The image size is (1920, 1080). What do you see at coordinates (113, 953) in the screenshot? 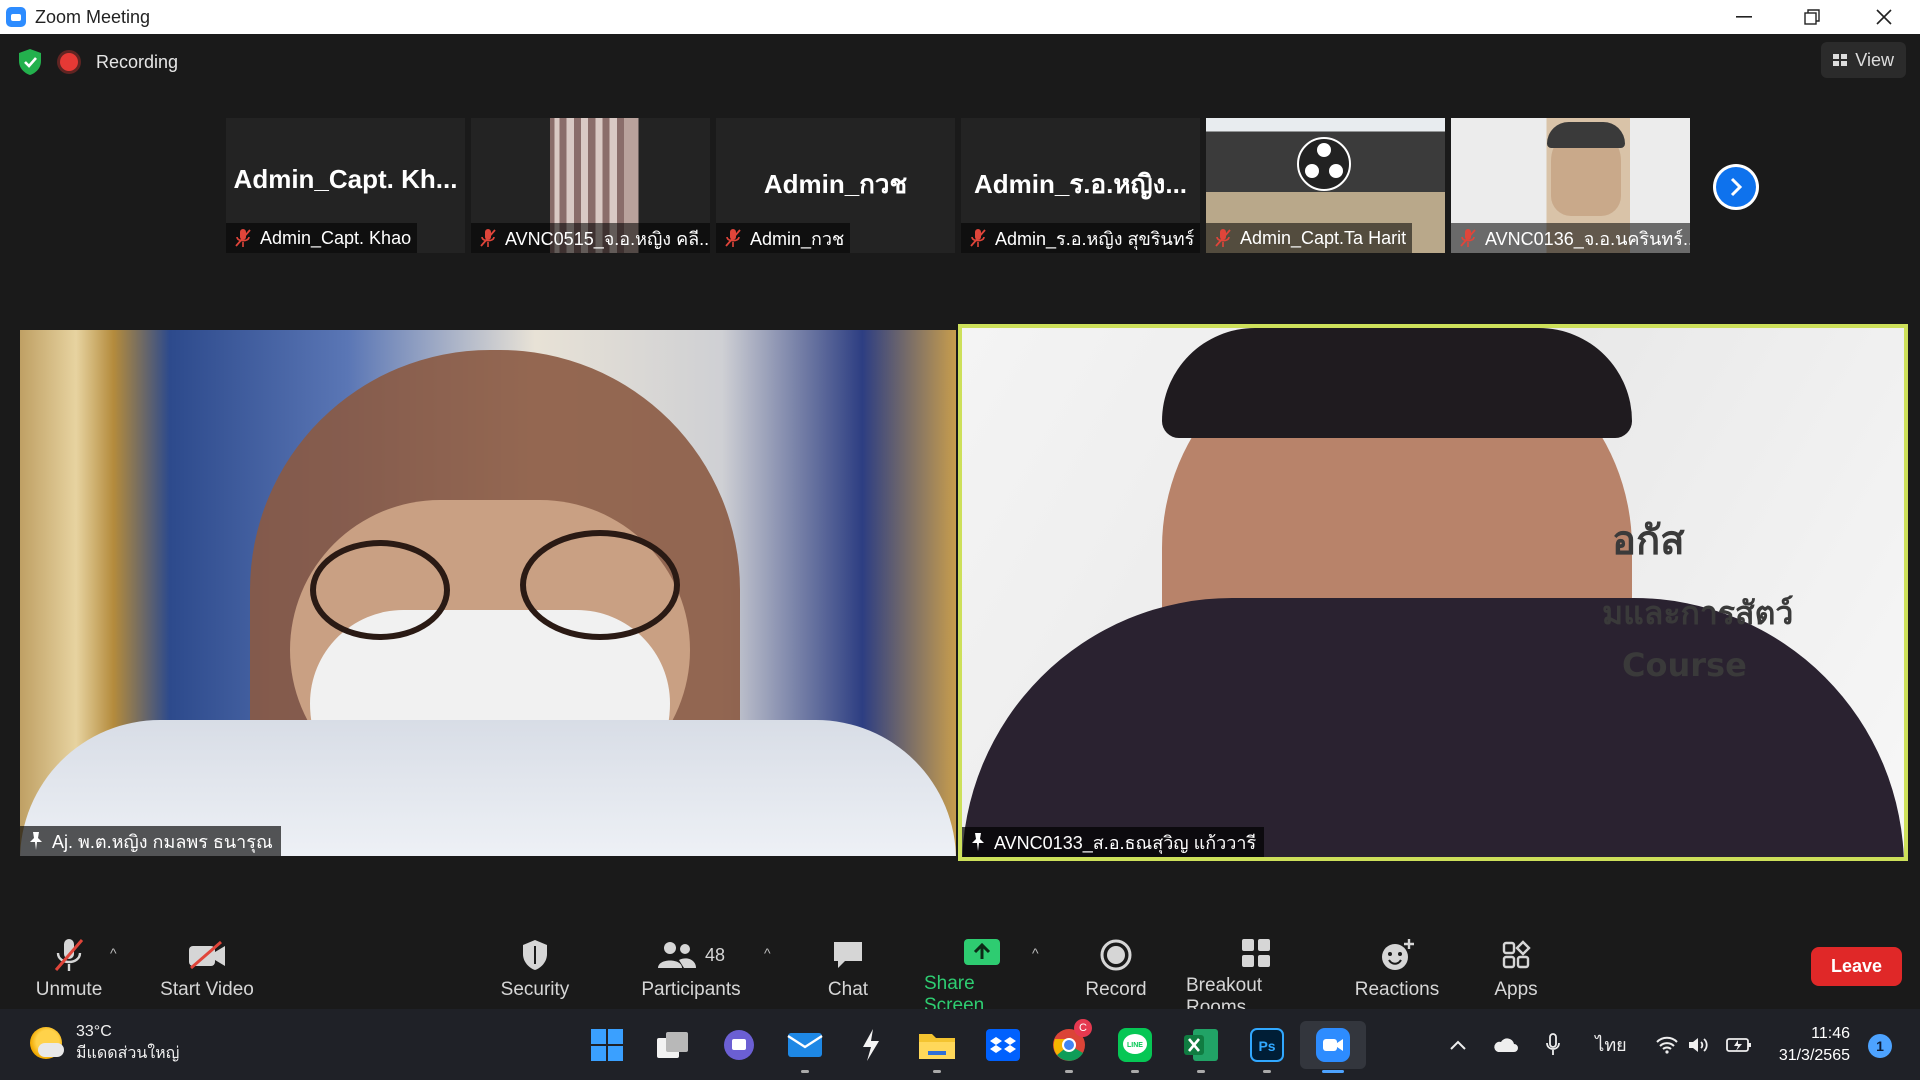
I see `audio-options-caret-icon: ^` at bounding box center [113, 953].